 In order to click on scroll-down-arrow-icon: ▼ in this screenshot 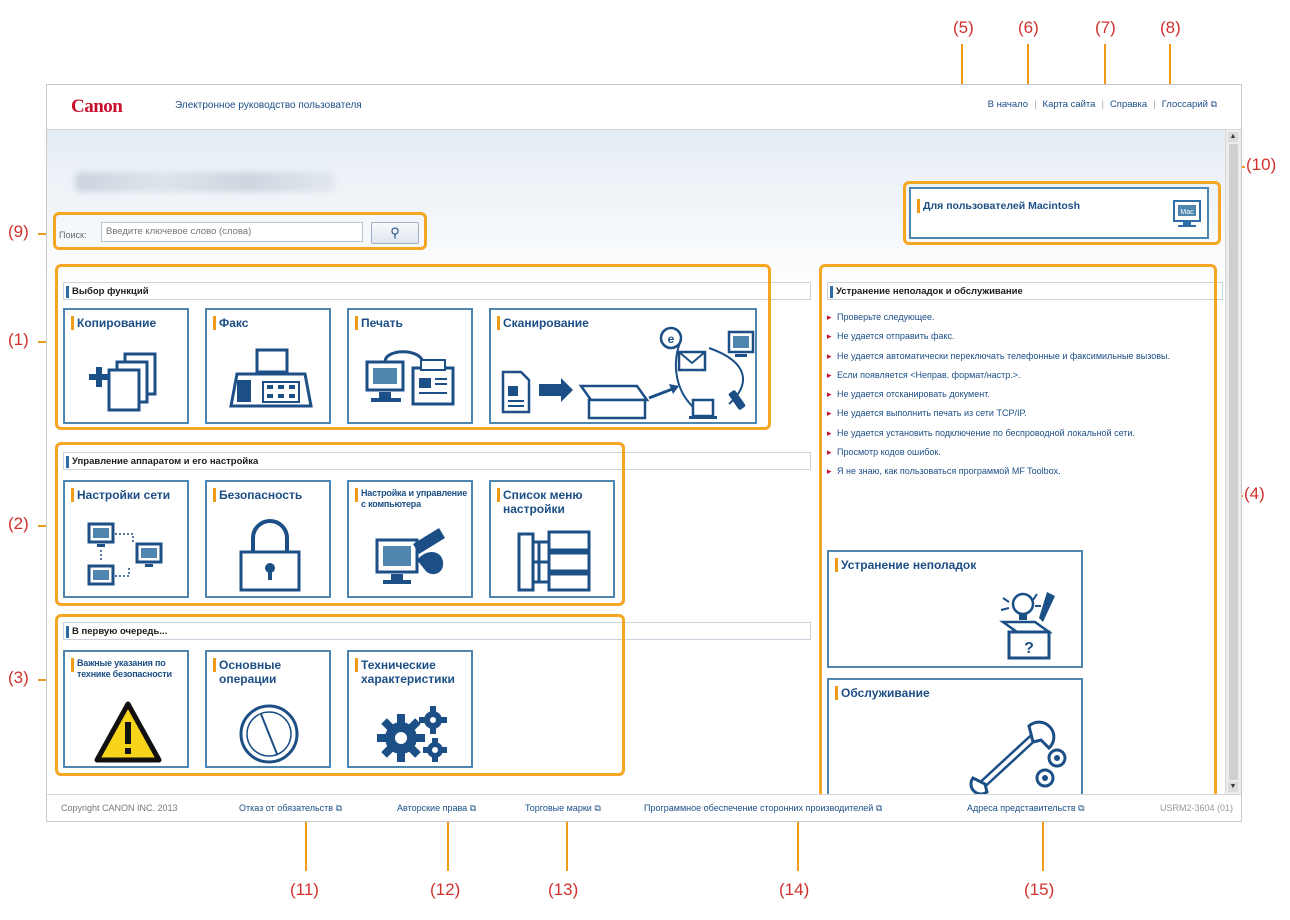, I will do `click(1233, 787)`.